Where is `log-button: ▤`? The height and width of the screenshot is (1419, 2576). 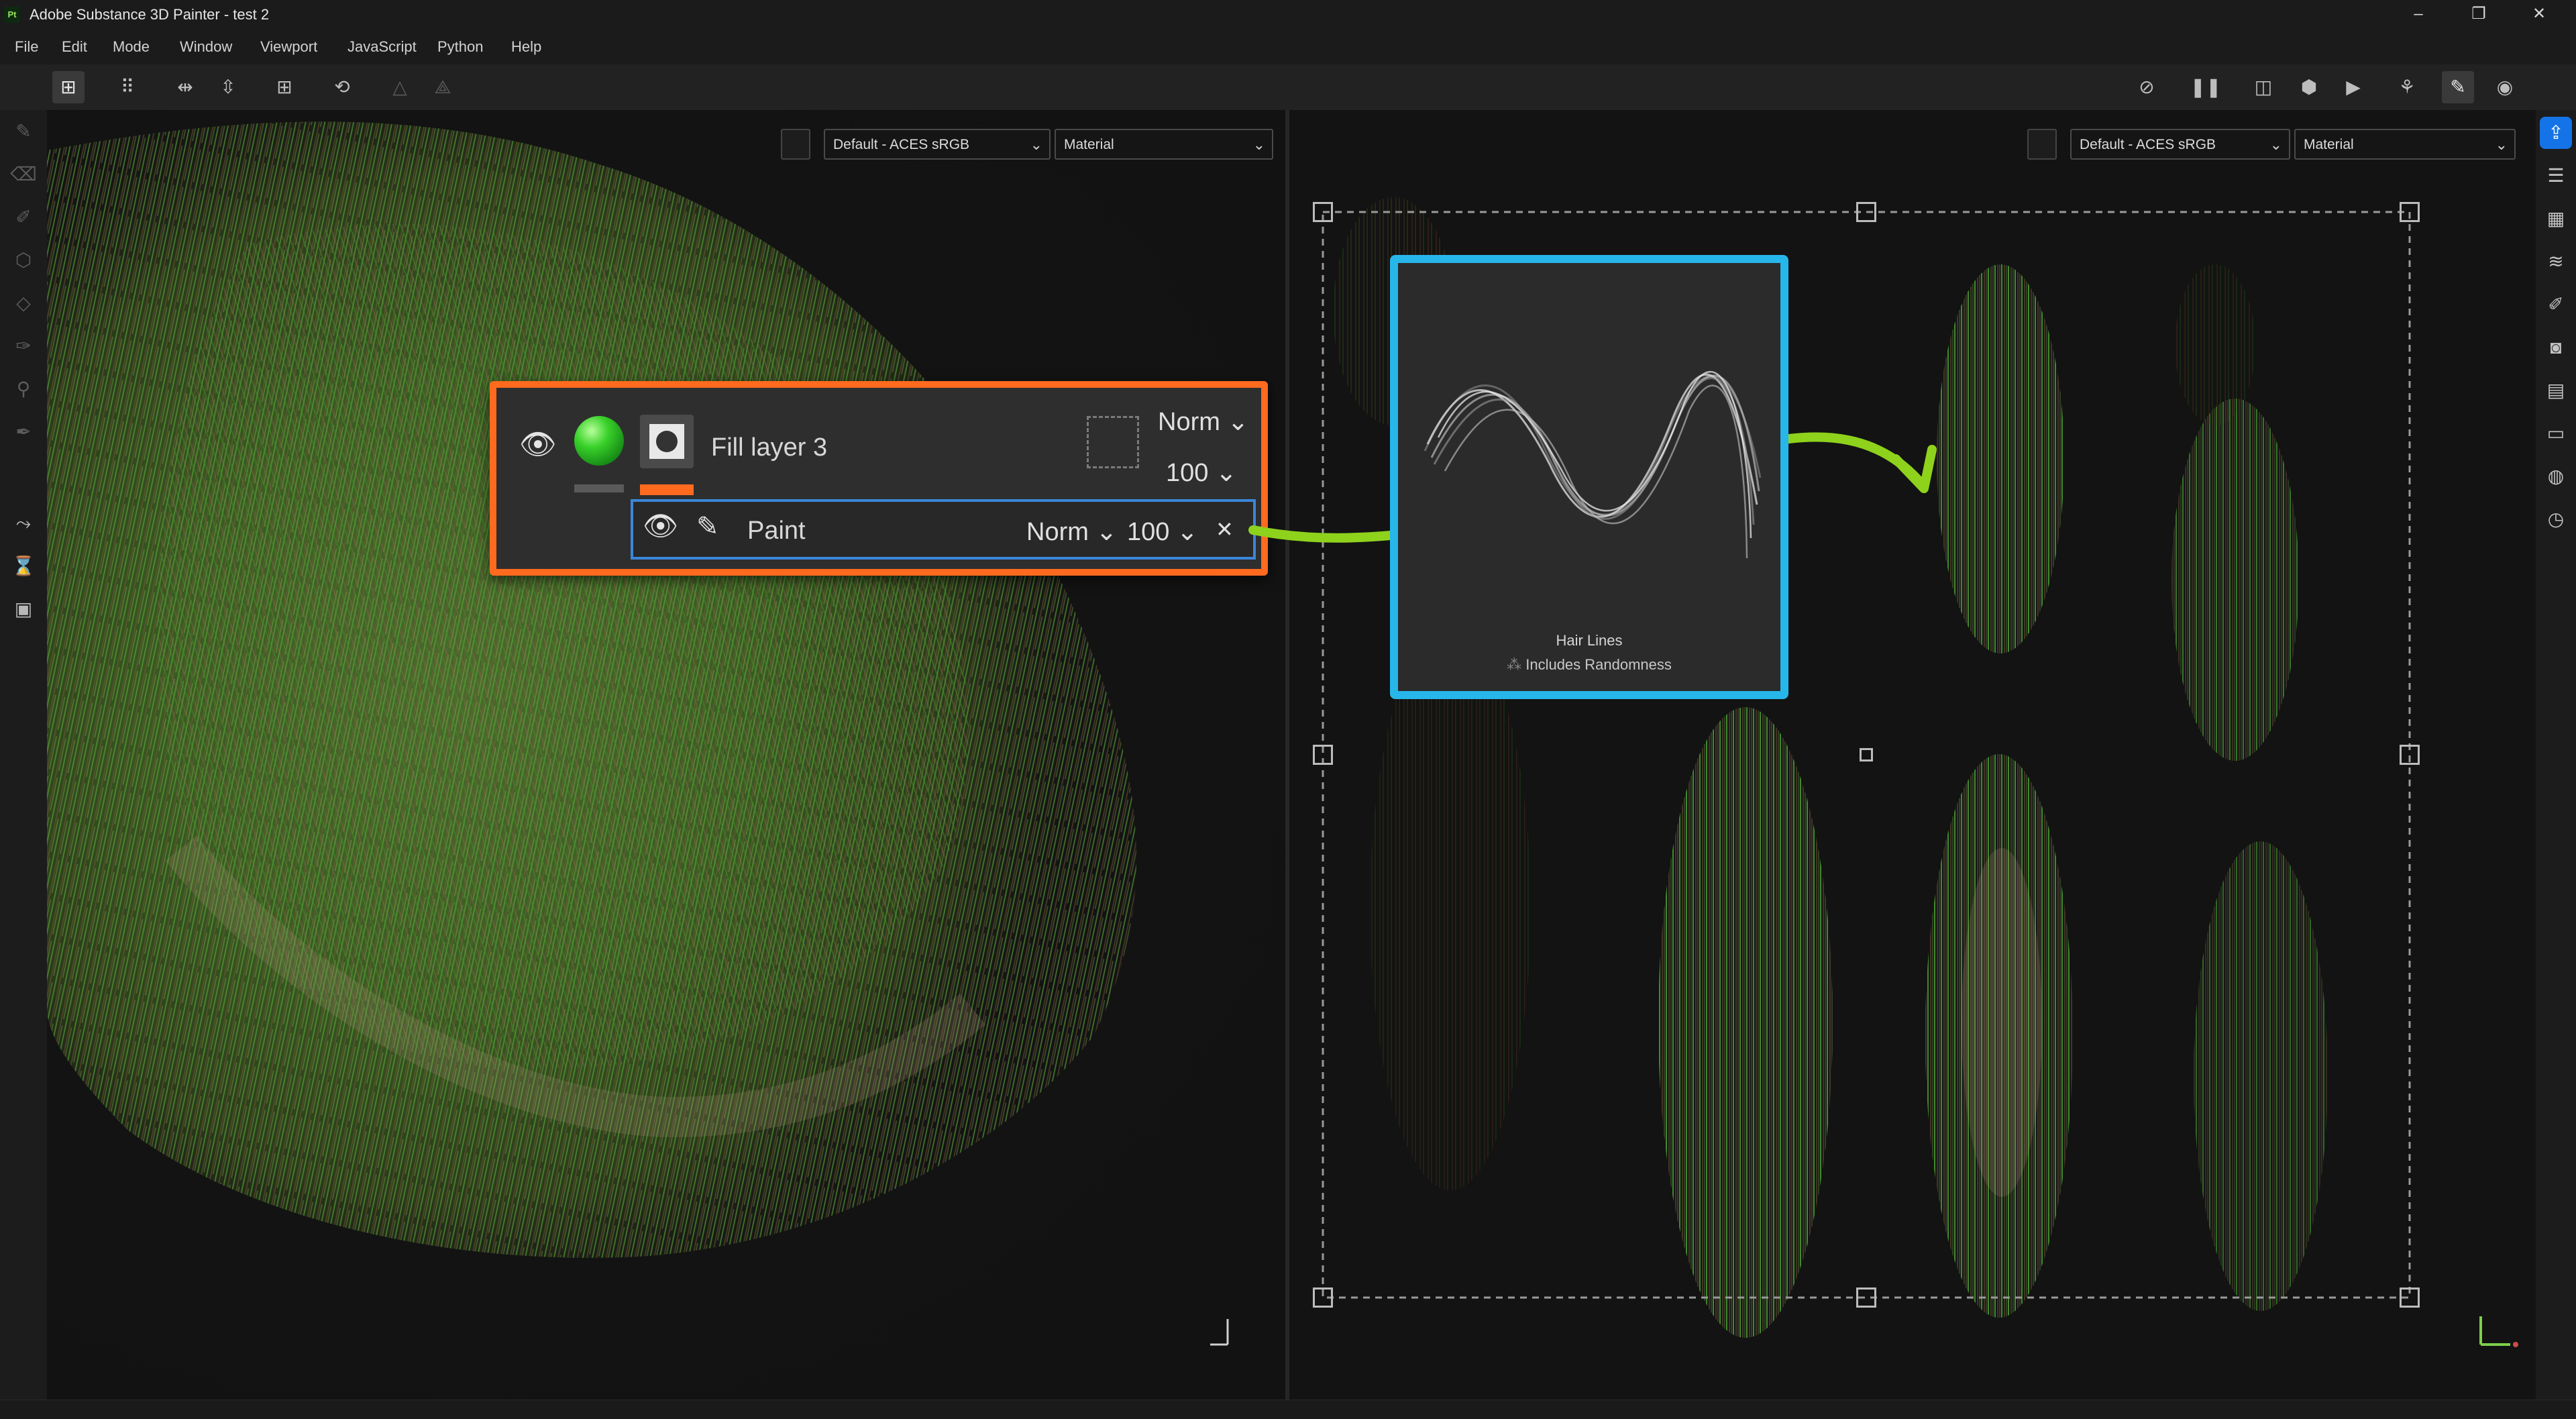 log-button: ▤ is located at coordinates (2556, 390).